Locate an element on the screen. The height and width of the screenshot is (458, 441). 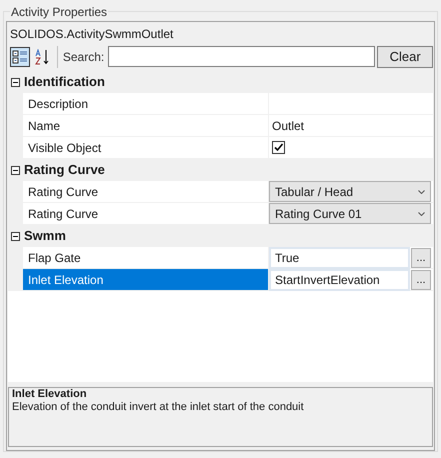
property-name: Inlet Elevation is located at coordinates (146, 279).